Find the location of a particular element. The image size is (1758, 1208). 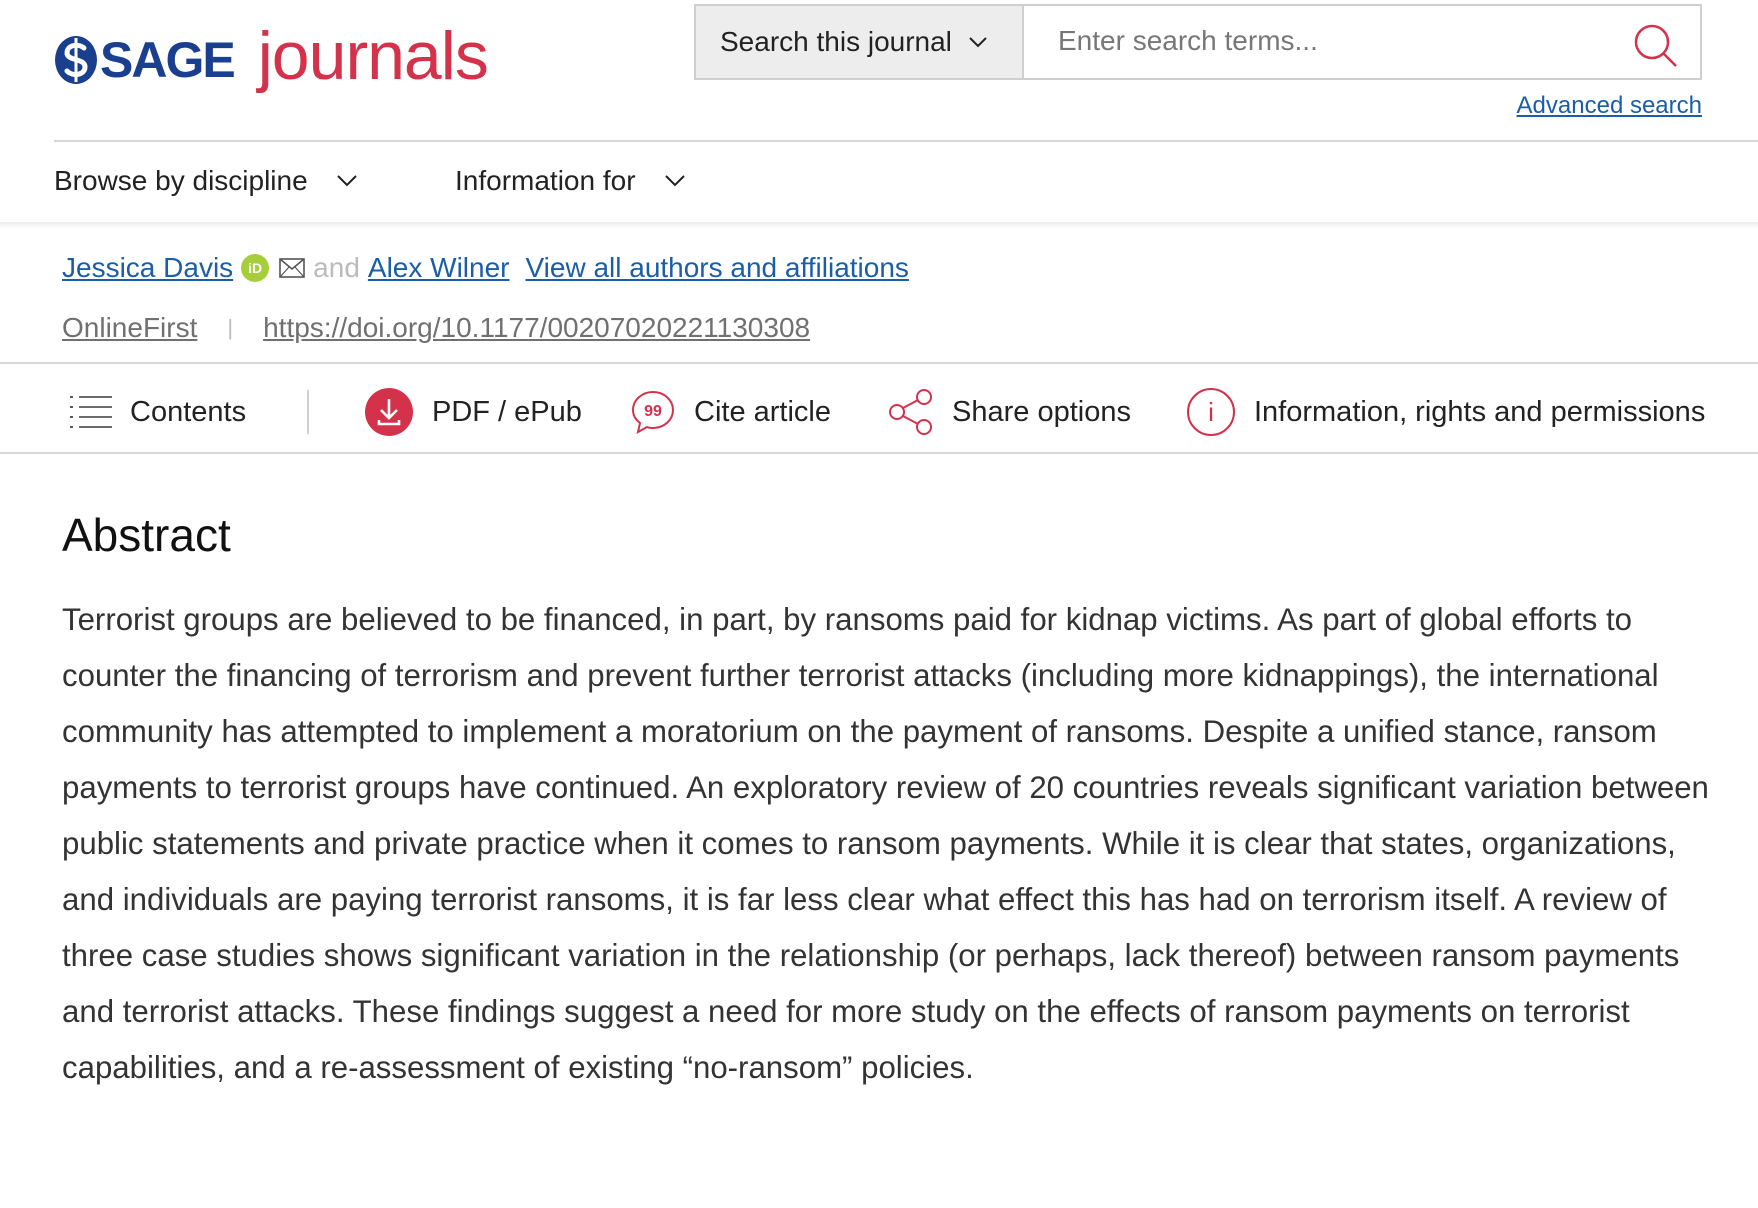

sage-s-icon is located at coordinates (76, 60).